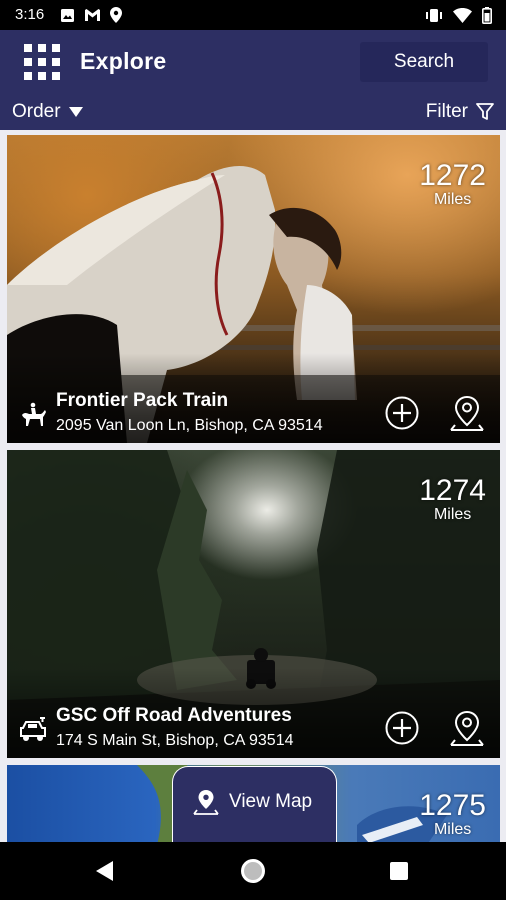 This screenshot has width=506, height=900. Describe the element at coordinates (462, 15) in the screenshot. I see `wifi-icon` at that location.